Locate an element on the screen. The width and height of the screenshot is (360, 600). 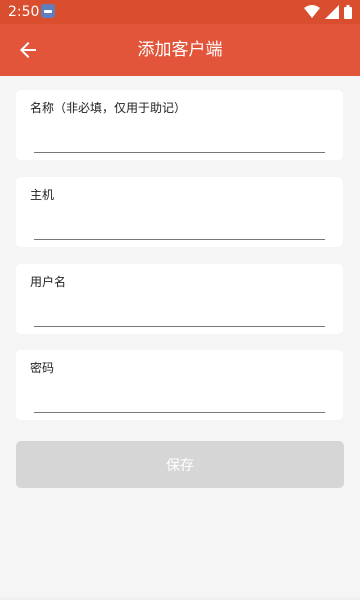
save-button: 保存 is located at coordinates (180, 464).